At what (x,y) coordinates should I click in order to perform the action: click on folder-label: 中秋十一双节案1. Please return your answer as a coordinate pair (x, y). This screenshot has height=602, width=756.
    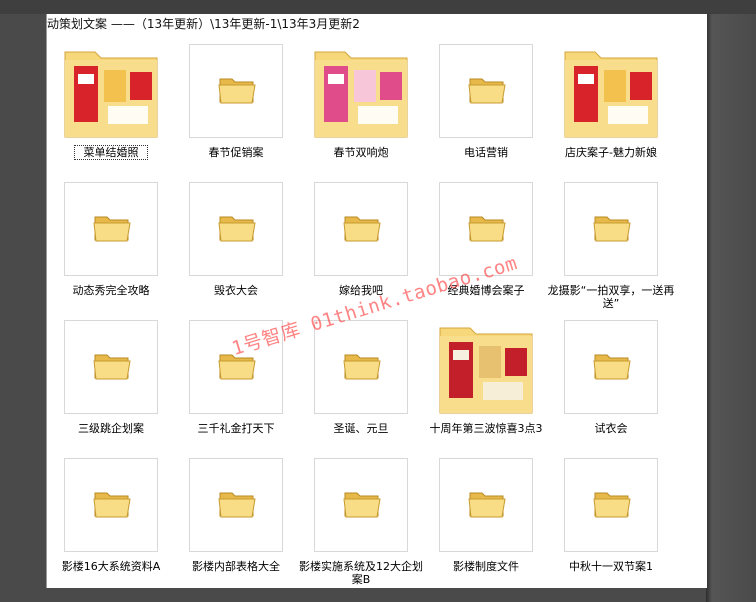
    Looking at the image, I should click on (611, 566).